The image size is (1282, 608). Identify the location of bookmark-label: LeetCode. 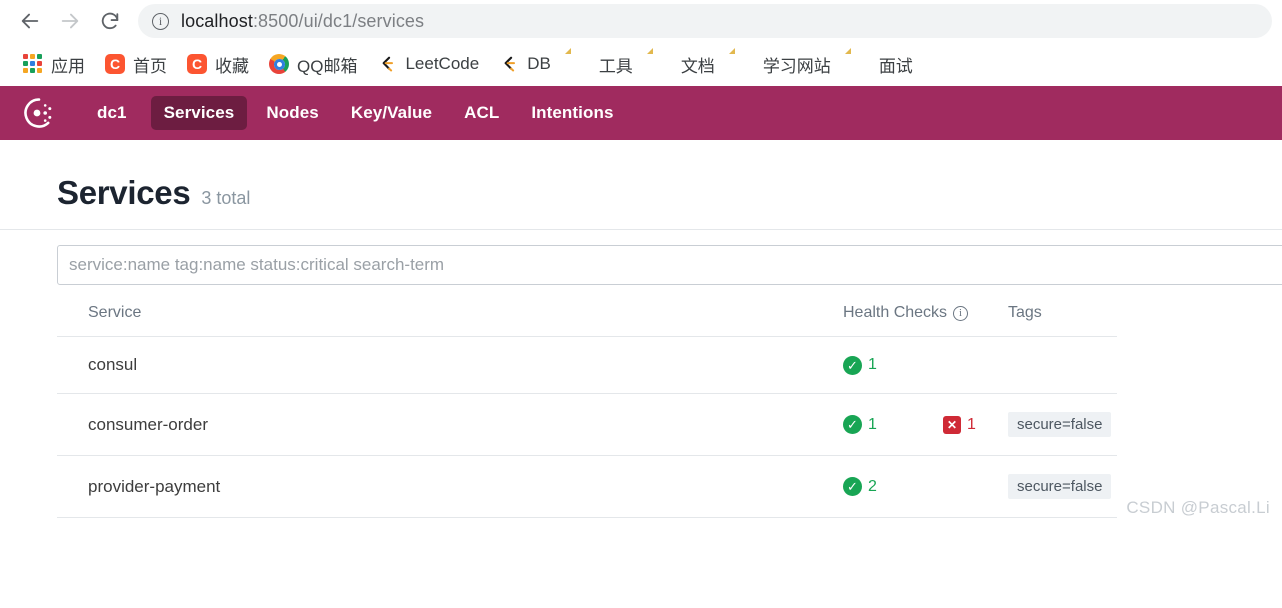
(442, 63).